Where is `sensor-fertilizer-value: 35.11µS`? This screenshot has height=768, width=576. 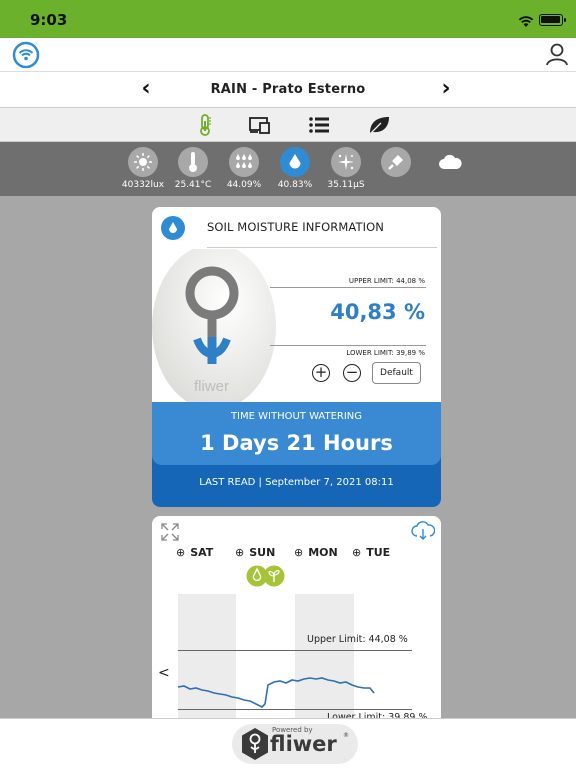 sensor-fertilizer-value: 35.11µS is located at coordinates (346, 185).